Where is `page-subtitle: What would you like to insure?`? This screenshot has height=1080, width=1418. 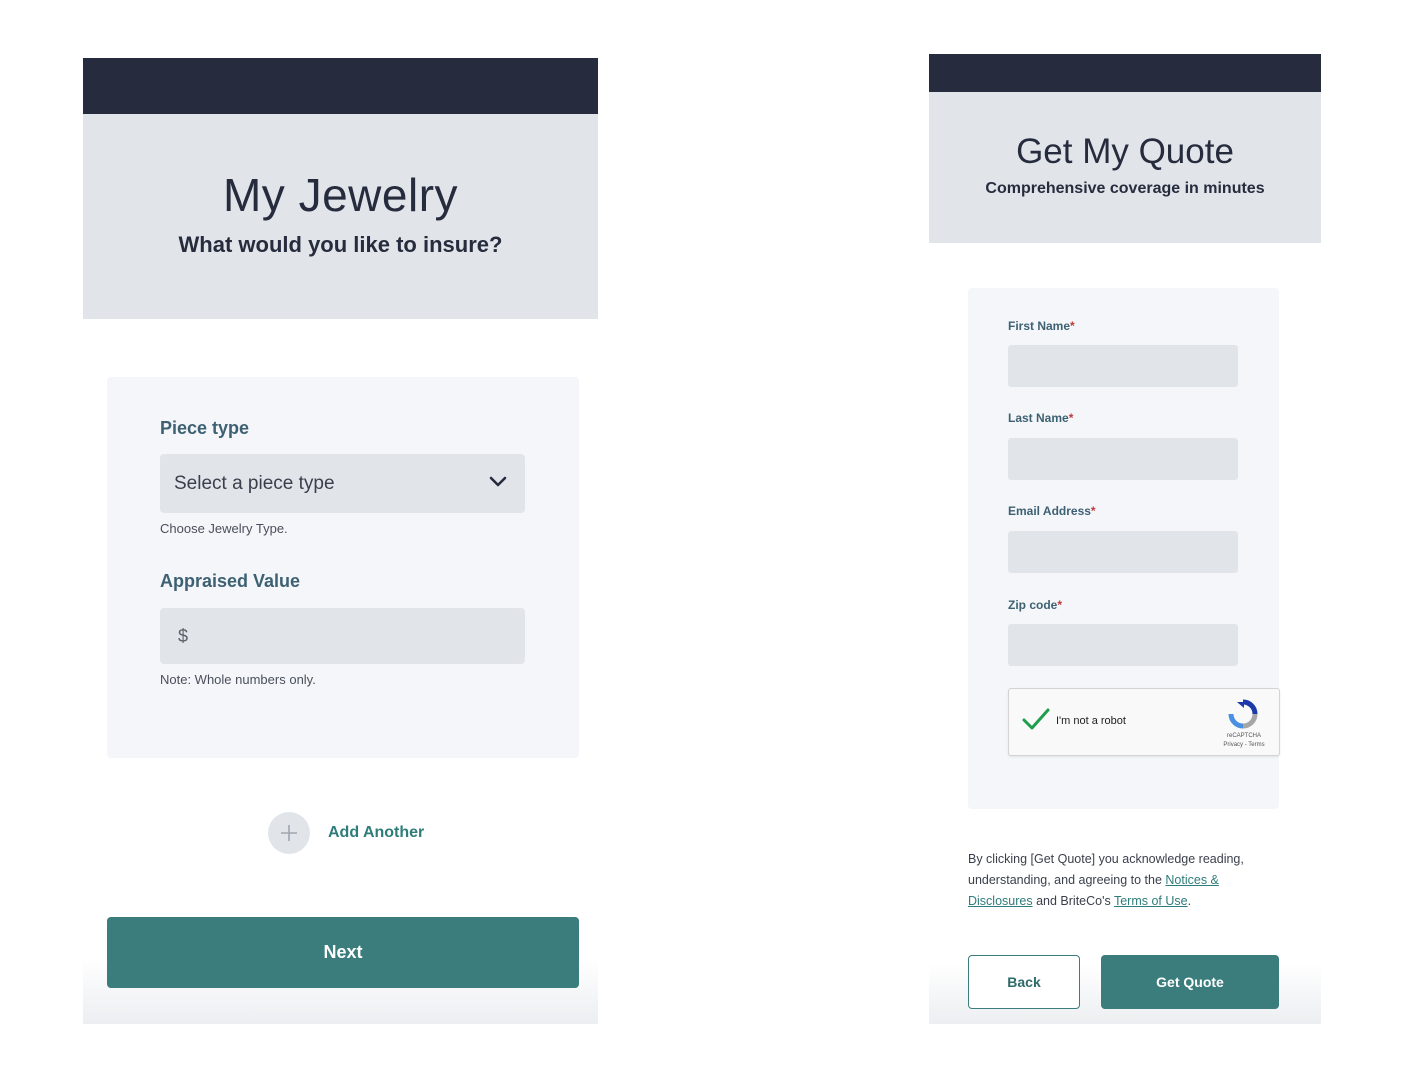
page-subtitle: What would you like to insure? is located at coordinates (340, 244).